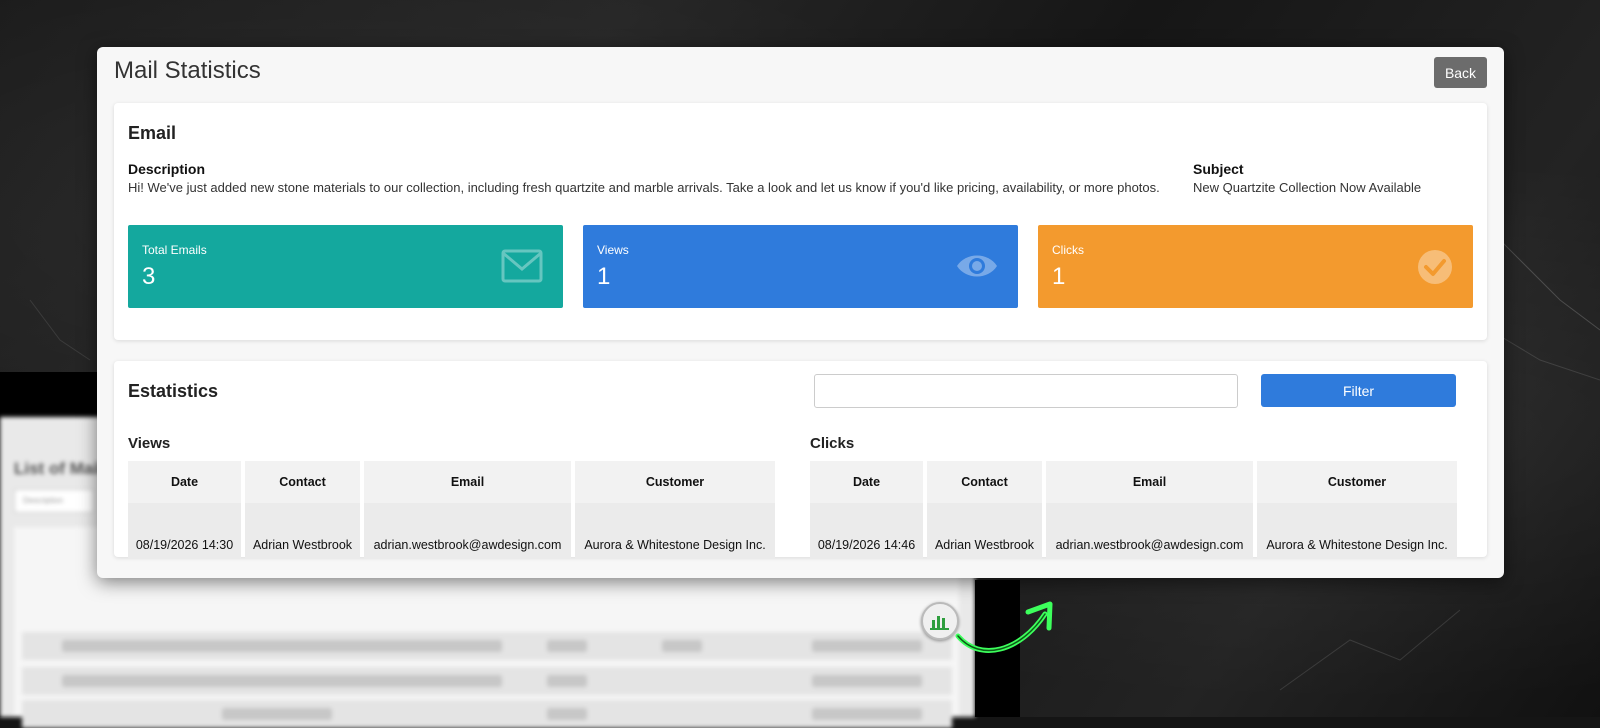  I want to click on eye-icon, so click(977, 266).